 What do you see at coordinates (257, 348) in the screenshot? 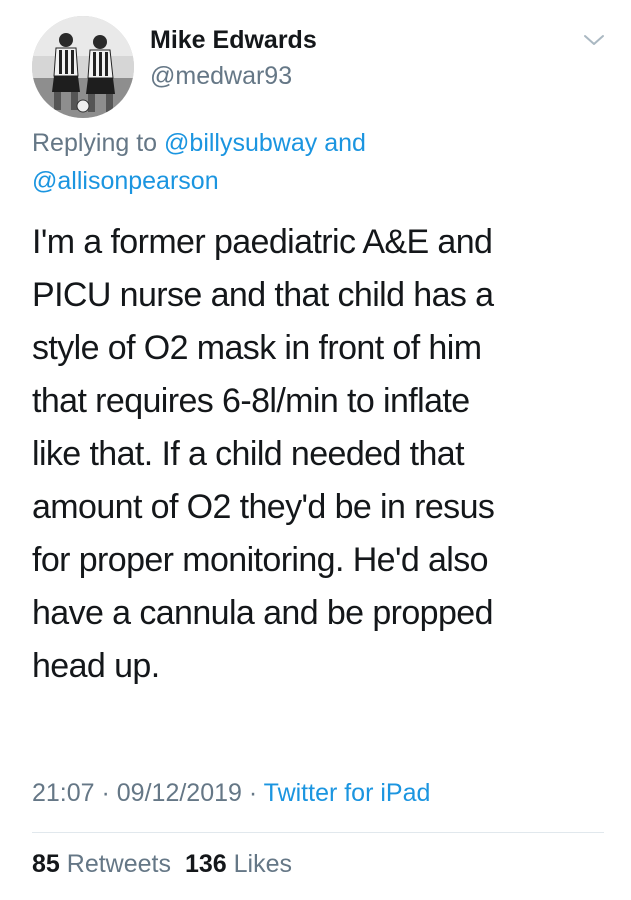
I see `tweet-text-line: style of O2 mask in front of him` at bounding box center [257, 348].